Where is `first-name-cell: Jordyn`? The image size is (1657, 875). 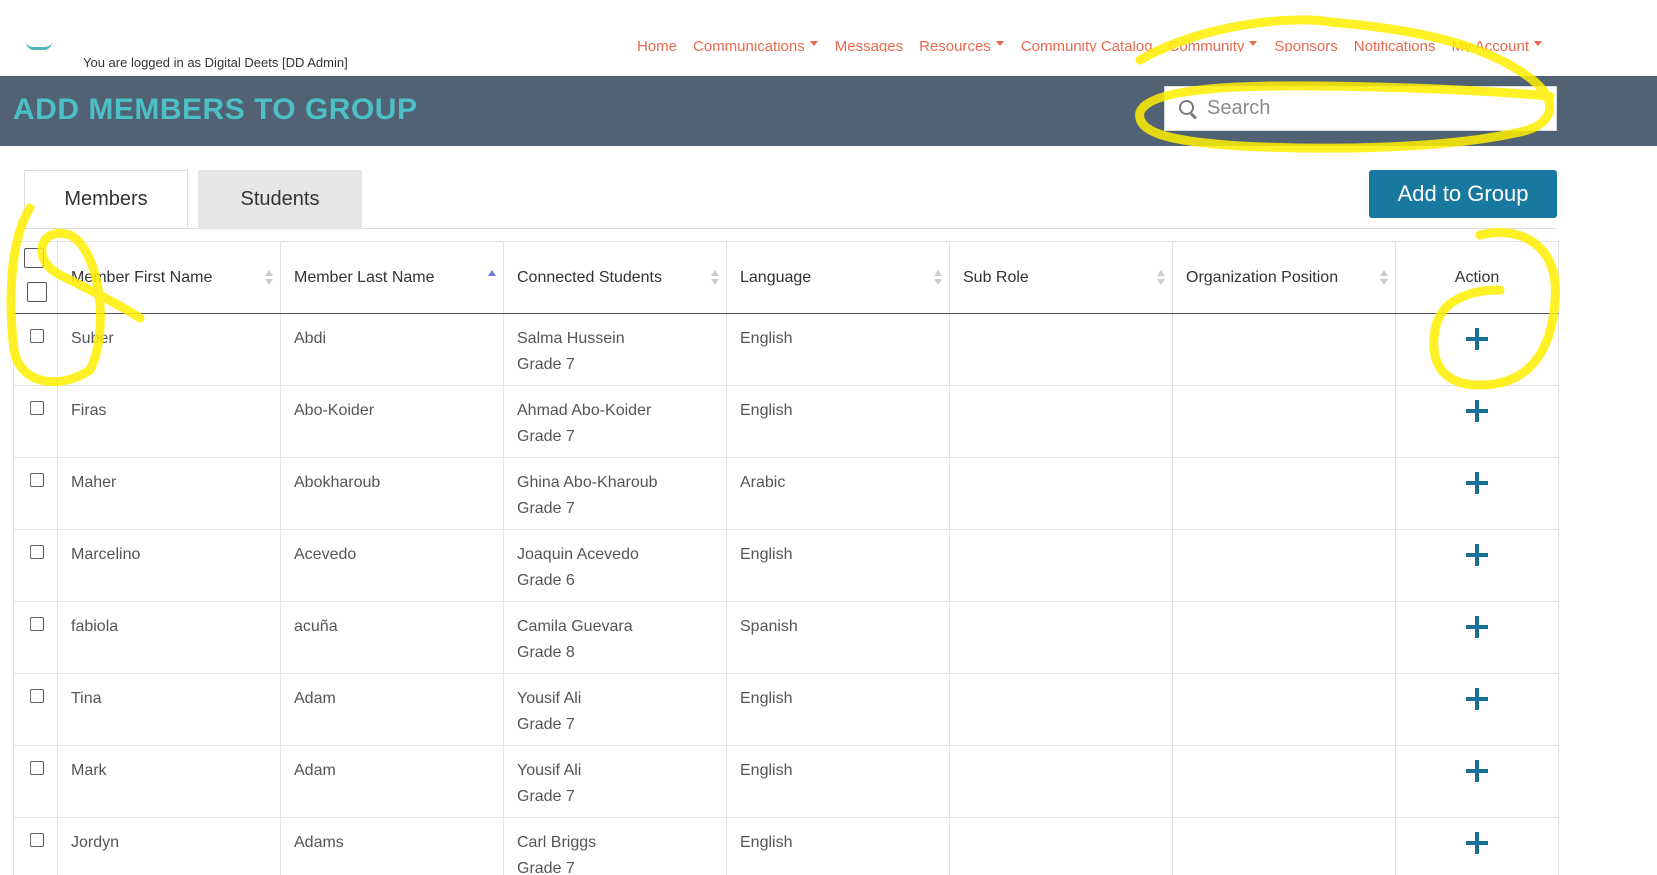
first-name-cell: Jordyn is located at coordinates (169, 846).